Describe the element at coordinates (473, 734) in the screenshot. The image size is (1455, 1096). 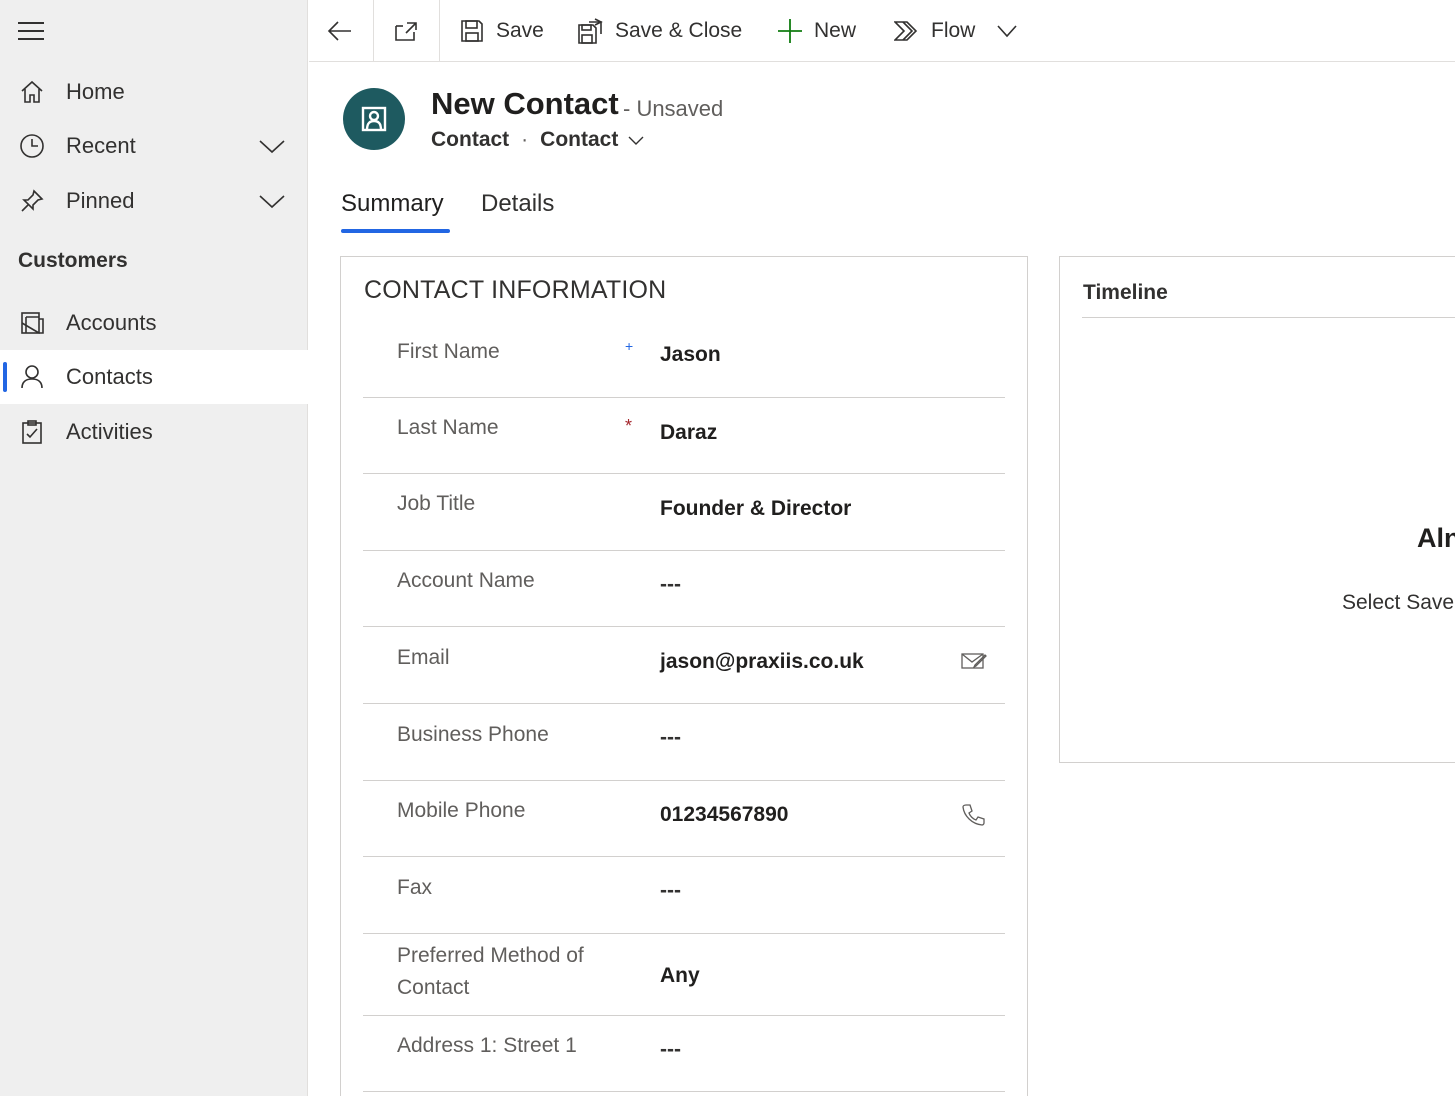
I see `field-label: Business Phone` at that location.